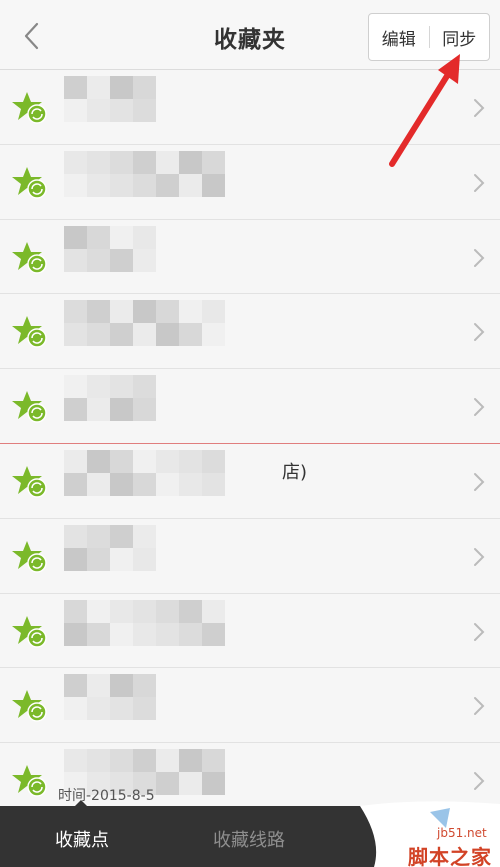  I want to click on tab-favorite-points: 收藏点, so click(82, 839).